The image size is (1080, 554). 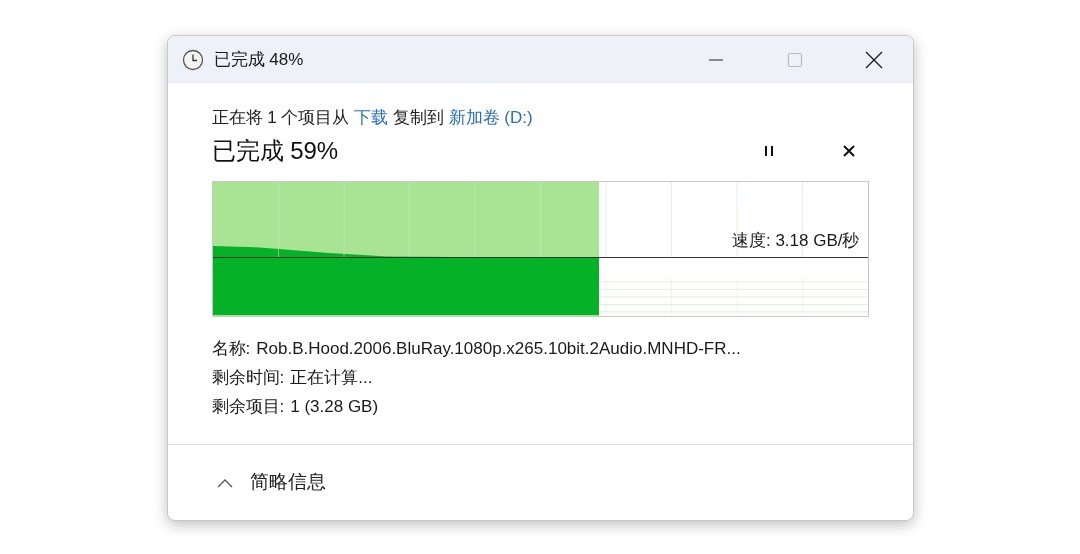 I want to click on progress-heading: 已完成 59%, so click(x=275, y=150).